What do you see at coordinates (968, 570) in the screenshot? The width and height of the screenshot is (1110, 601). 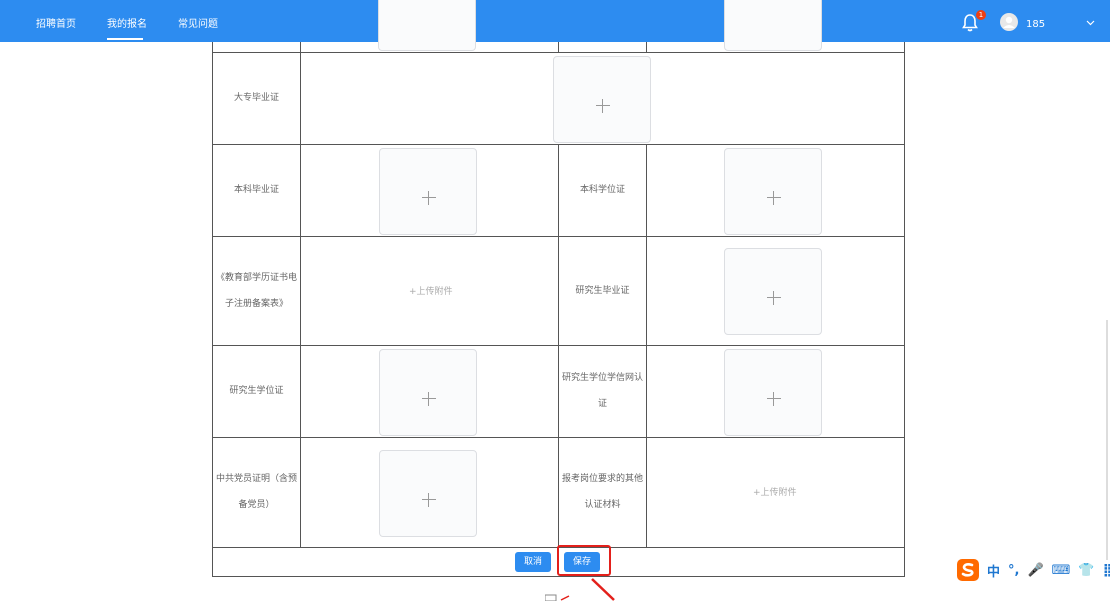 I see `sogou-logo-icon` at bounding box center [968, 570].